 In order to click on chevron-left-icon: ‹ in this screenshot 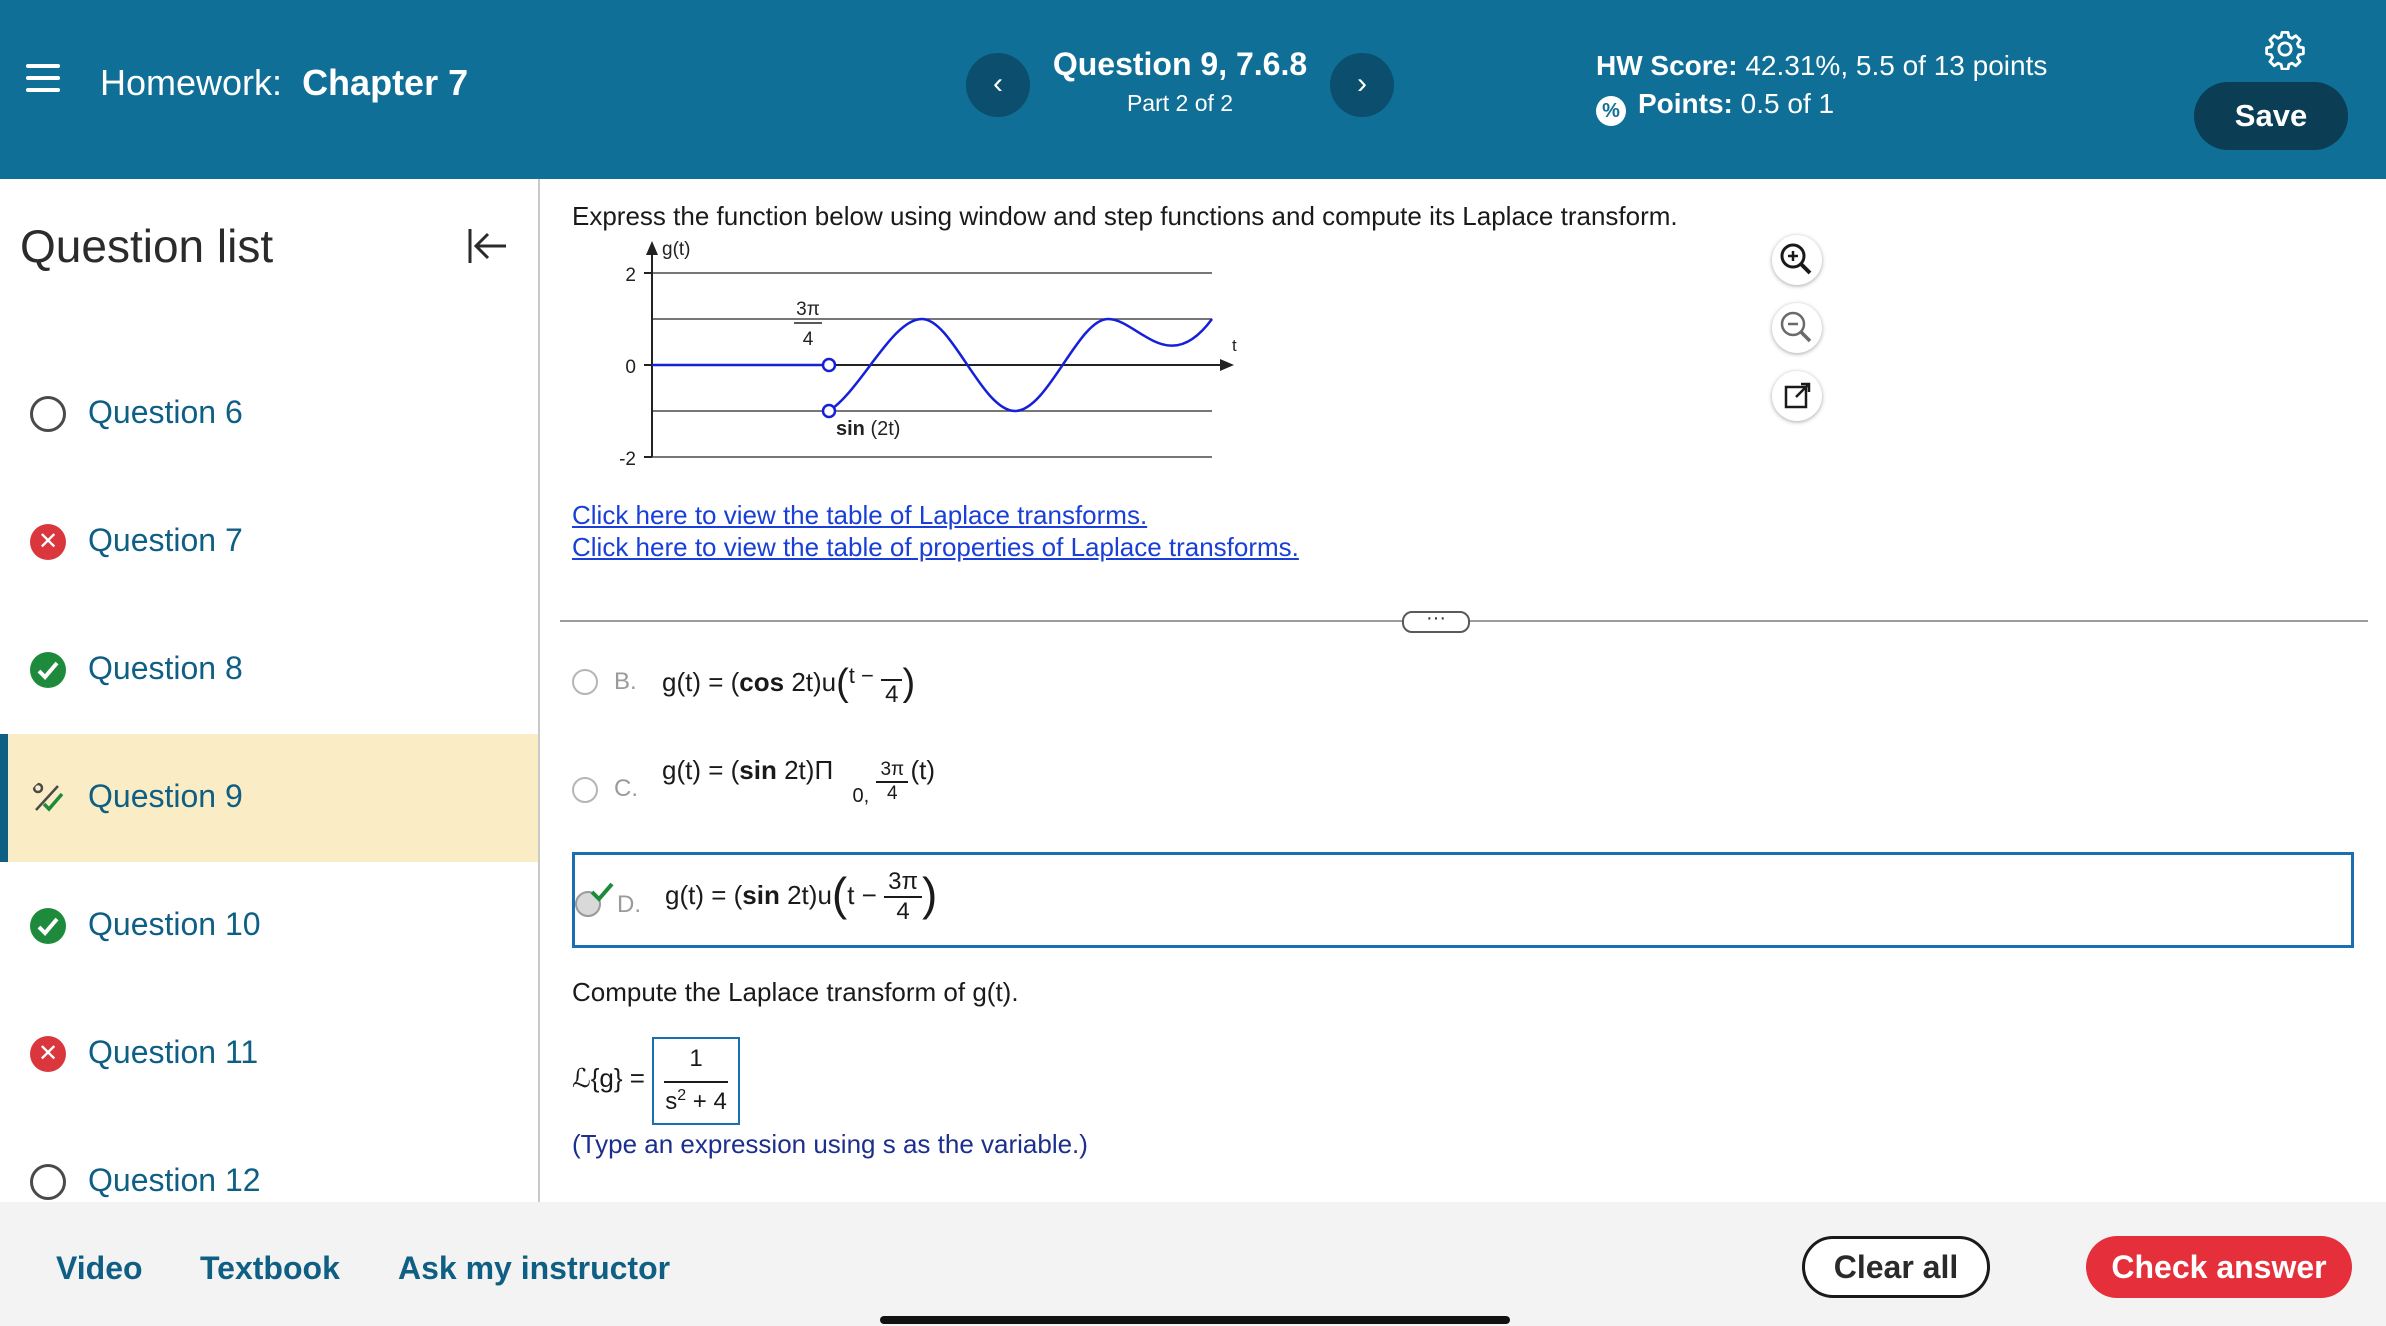, I will do `click(998, 83)`.